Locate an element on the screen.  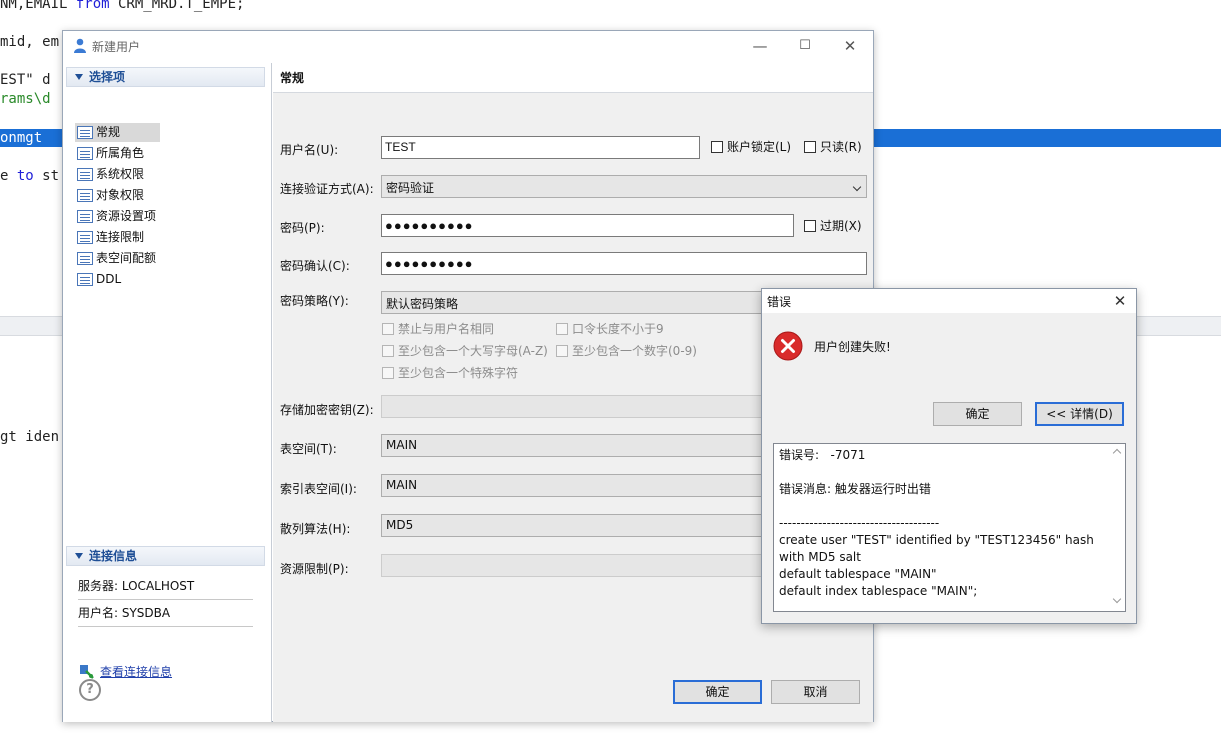
checkbox-label: 禁止与用户名相同 is located at coordinates (446, 329).